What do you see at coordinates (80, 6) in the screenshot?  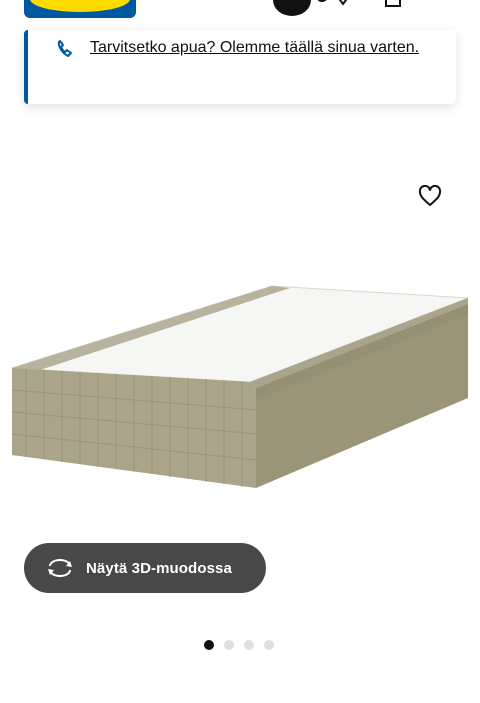 I see `ikea-logo-yellow` at bounding box center [80, 6].